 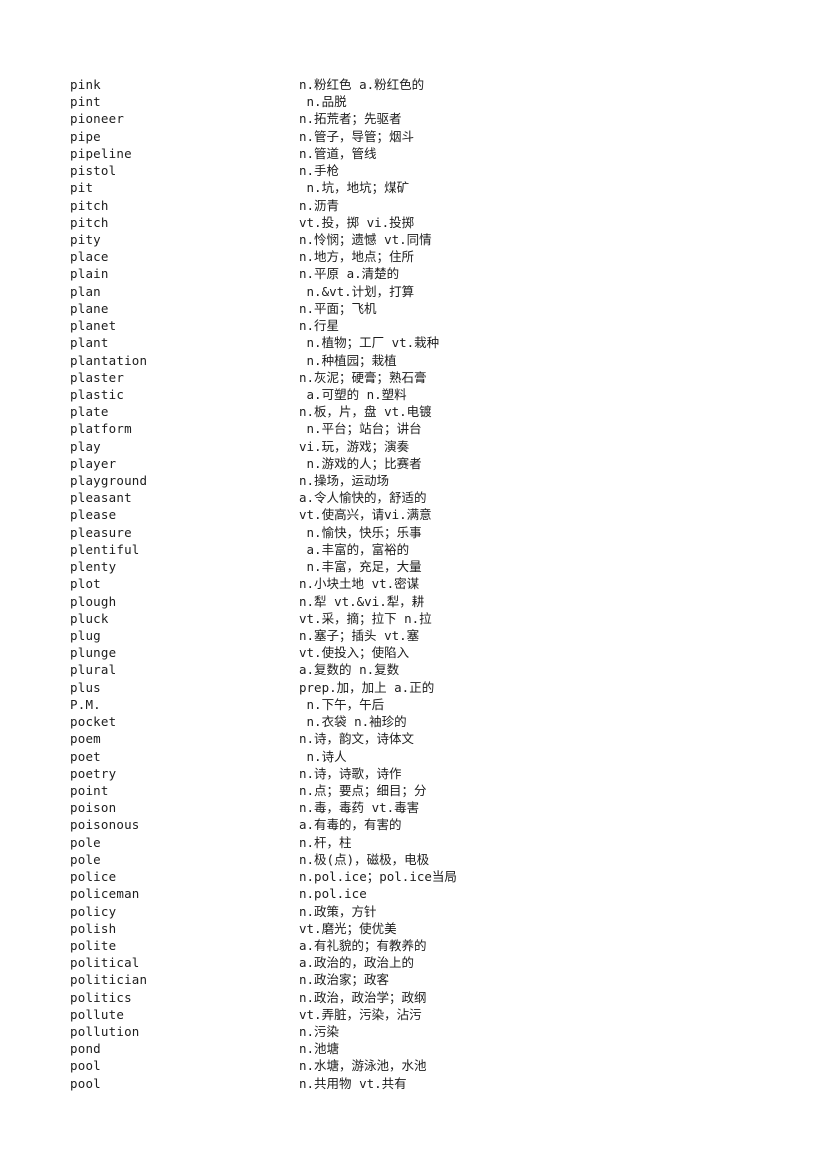 What do you see at coordinates (354, 549) in the screenshot?
I see `vocabulary-definition: a.丰富的，富裕的` at bounding box center [354, 549].